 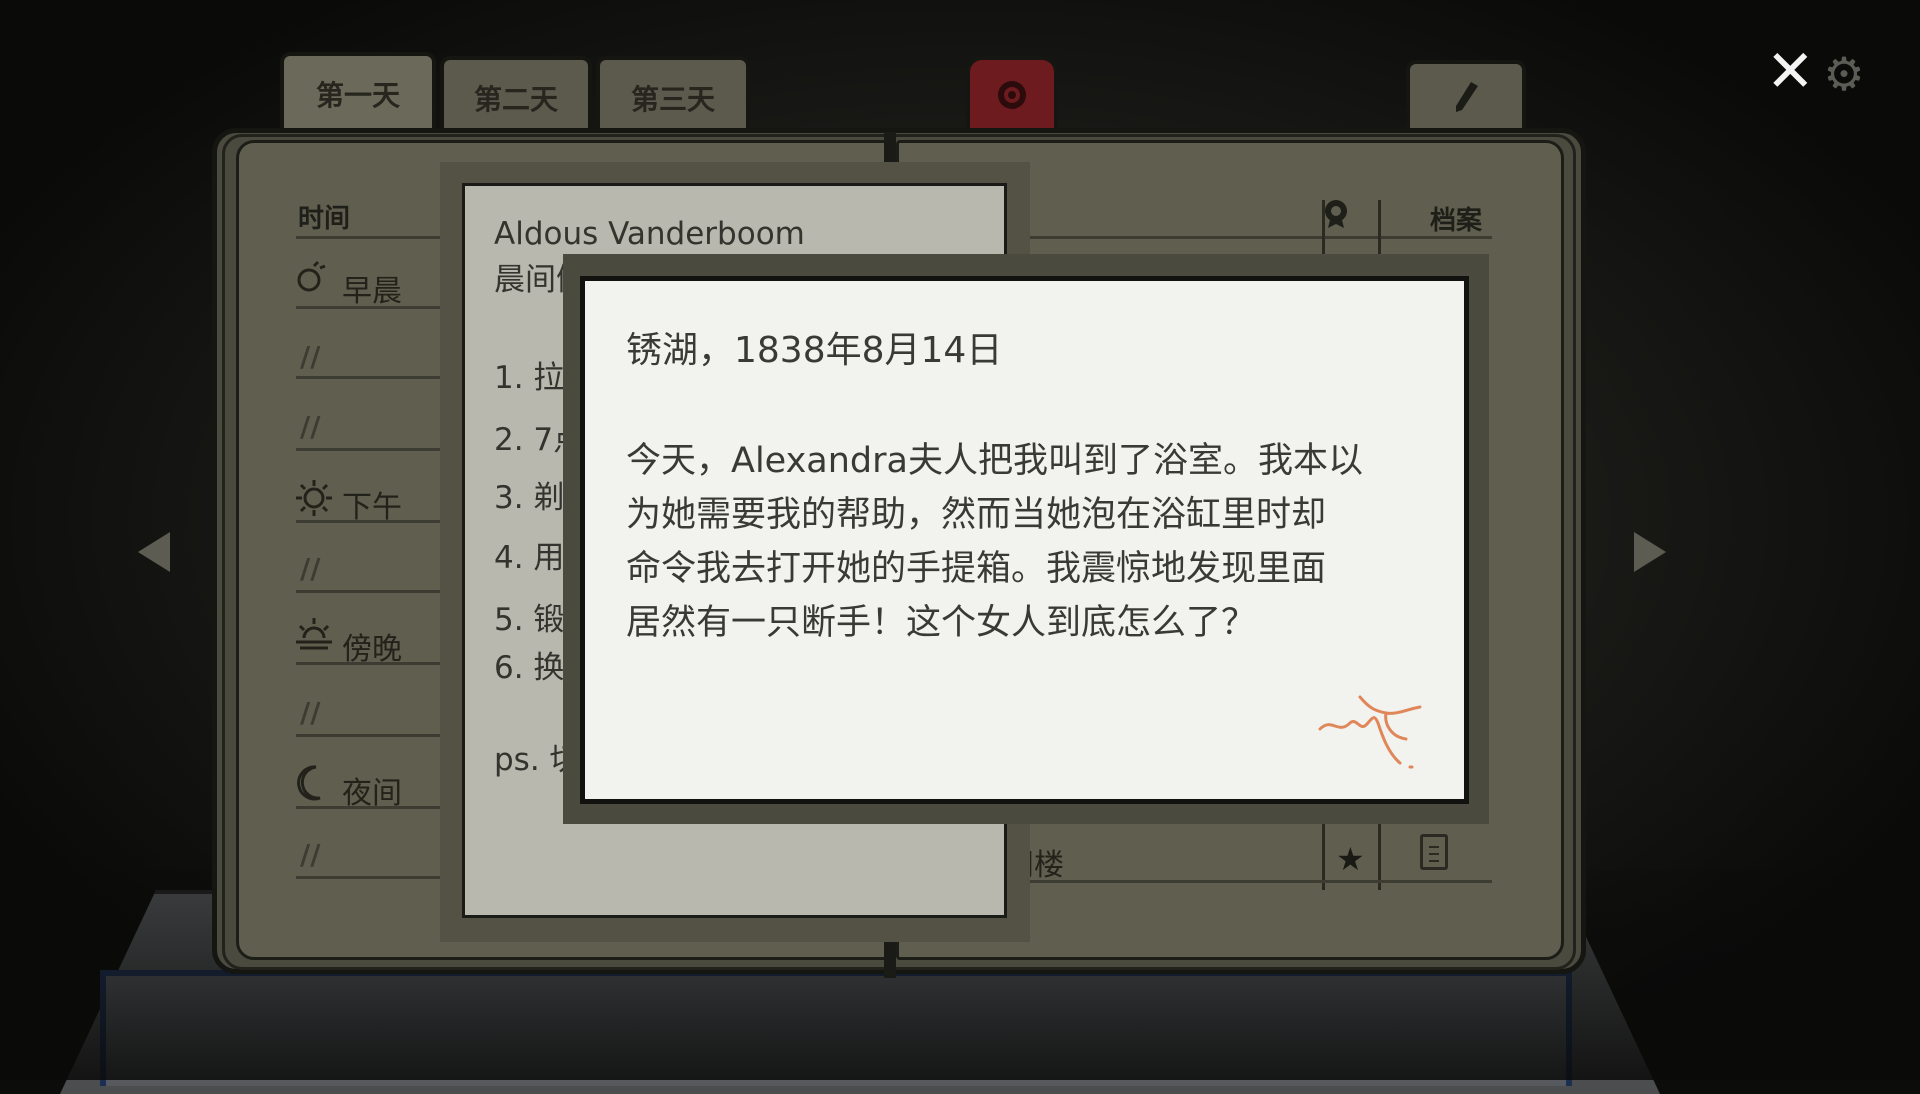 I want to click on tab-day-1: 第一天, so click(x=358, y=92).